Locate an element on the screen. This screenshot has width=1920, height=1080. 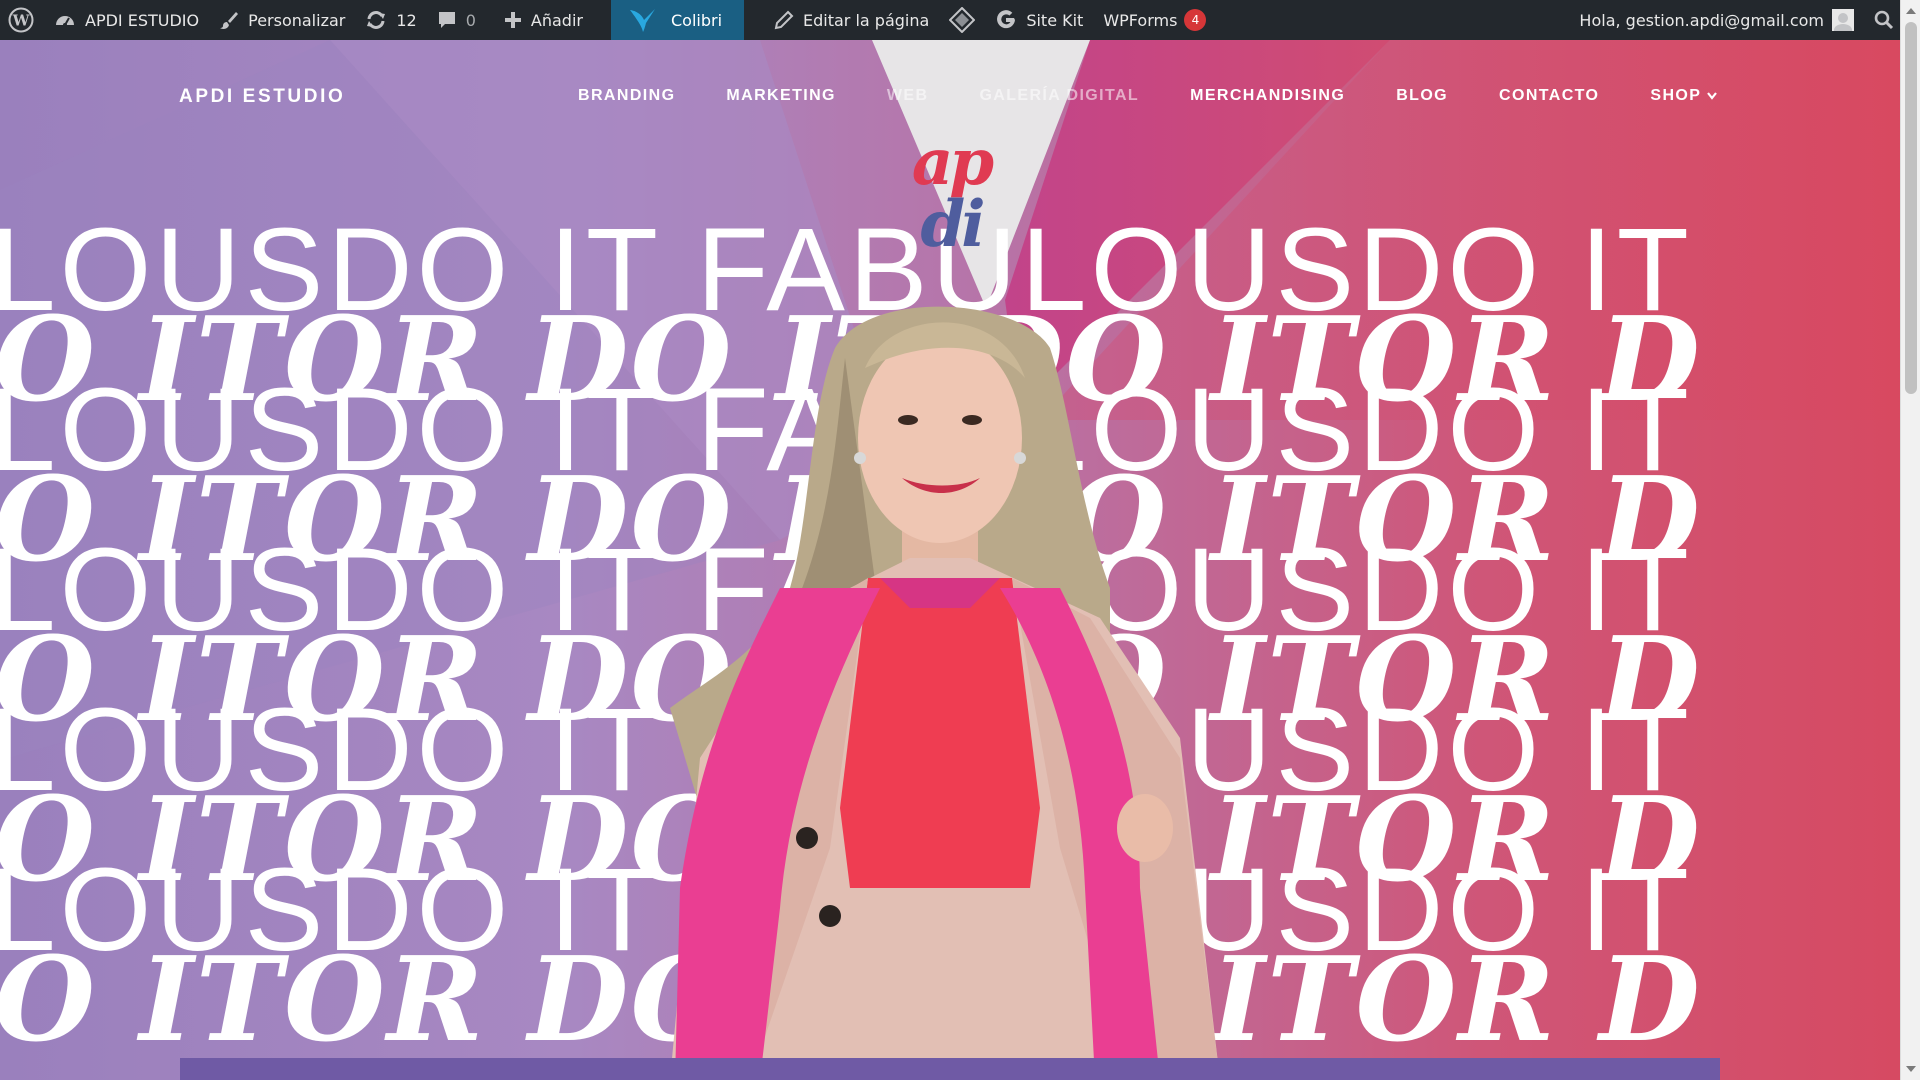
search-icon is located at coordinates (1884, 20).